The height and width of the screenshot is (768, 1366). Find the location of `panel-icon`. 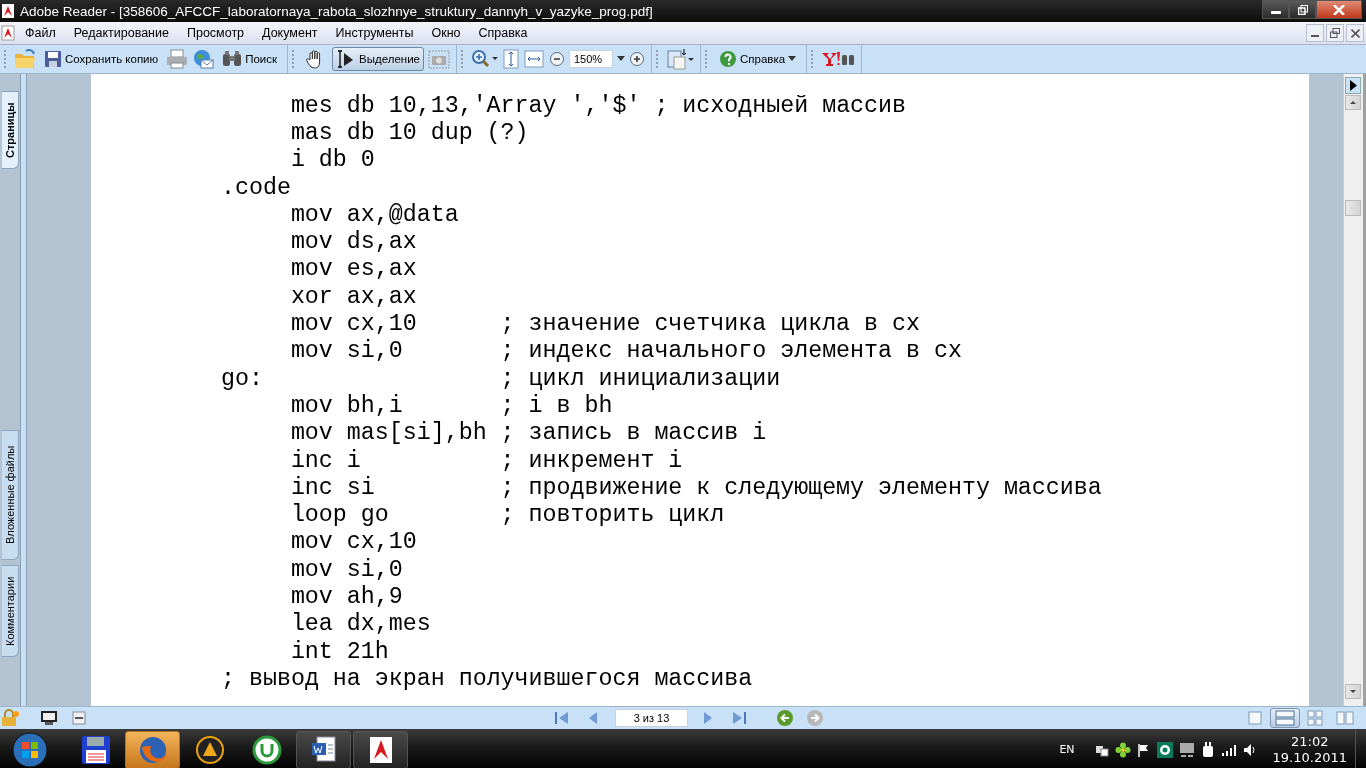

panel-icon is located at coordinates (79, 718).